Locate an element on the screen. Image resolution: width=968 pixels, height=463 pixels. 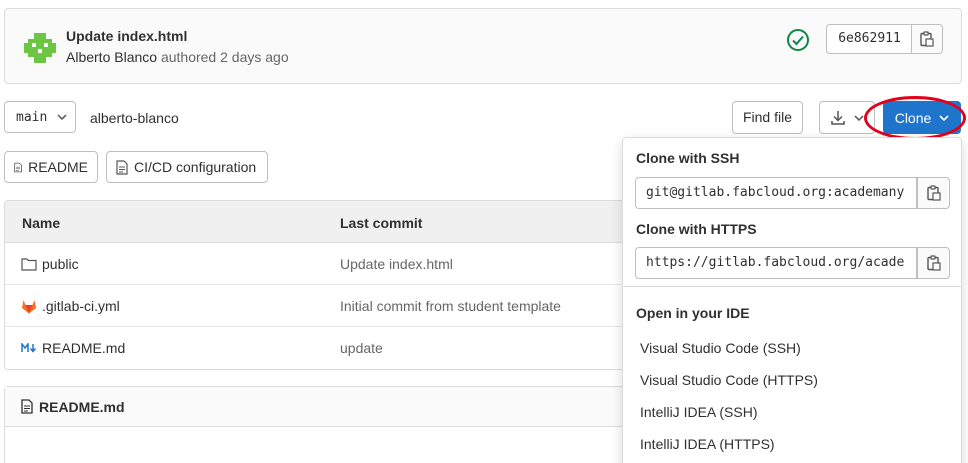
branch-selector: main is located at coordinates (40, 117).